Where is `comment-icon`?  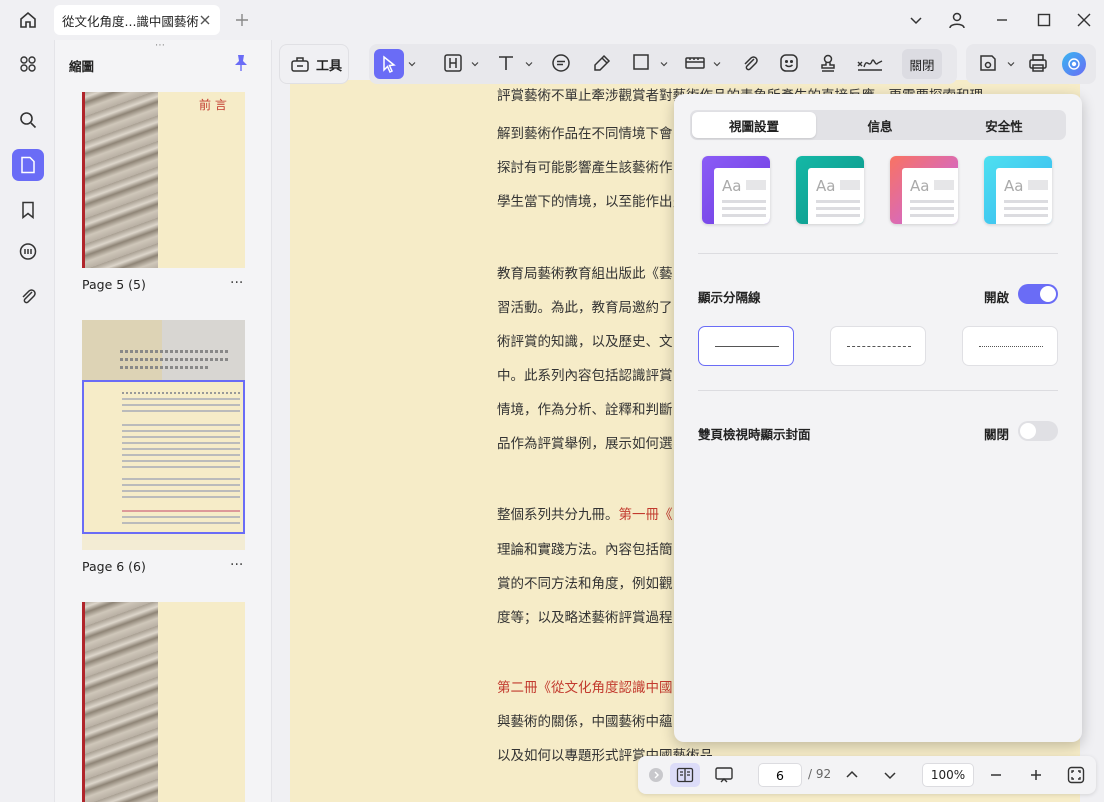
comment-icon is located at coordinates (28, 252).